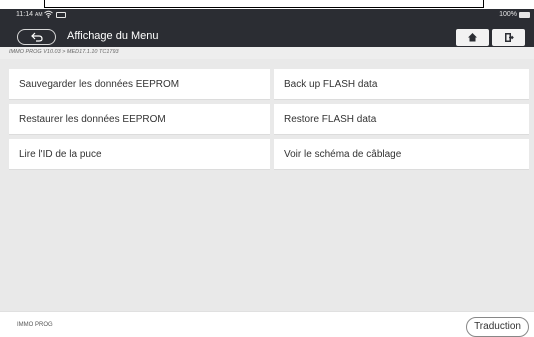 The width and height of the screenshot is (534, 337). Describe the element at coordinates (35, 325) in the screenshot. I see `footer-label: IMMO PROG` at that location.